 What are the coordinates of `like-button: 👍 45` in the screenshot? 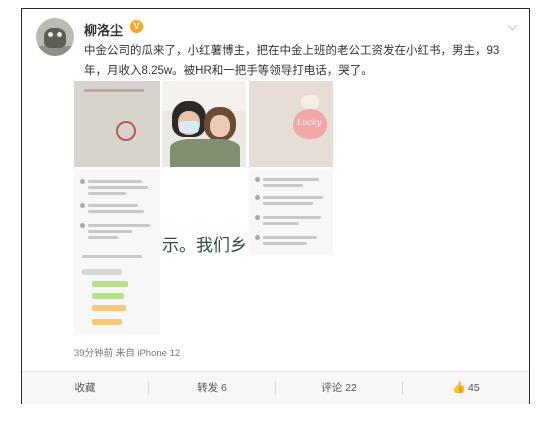 It's located at (466, 388).